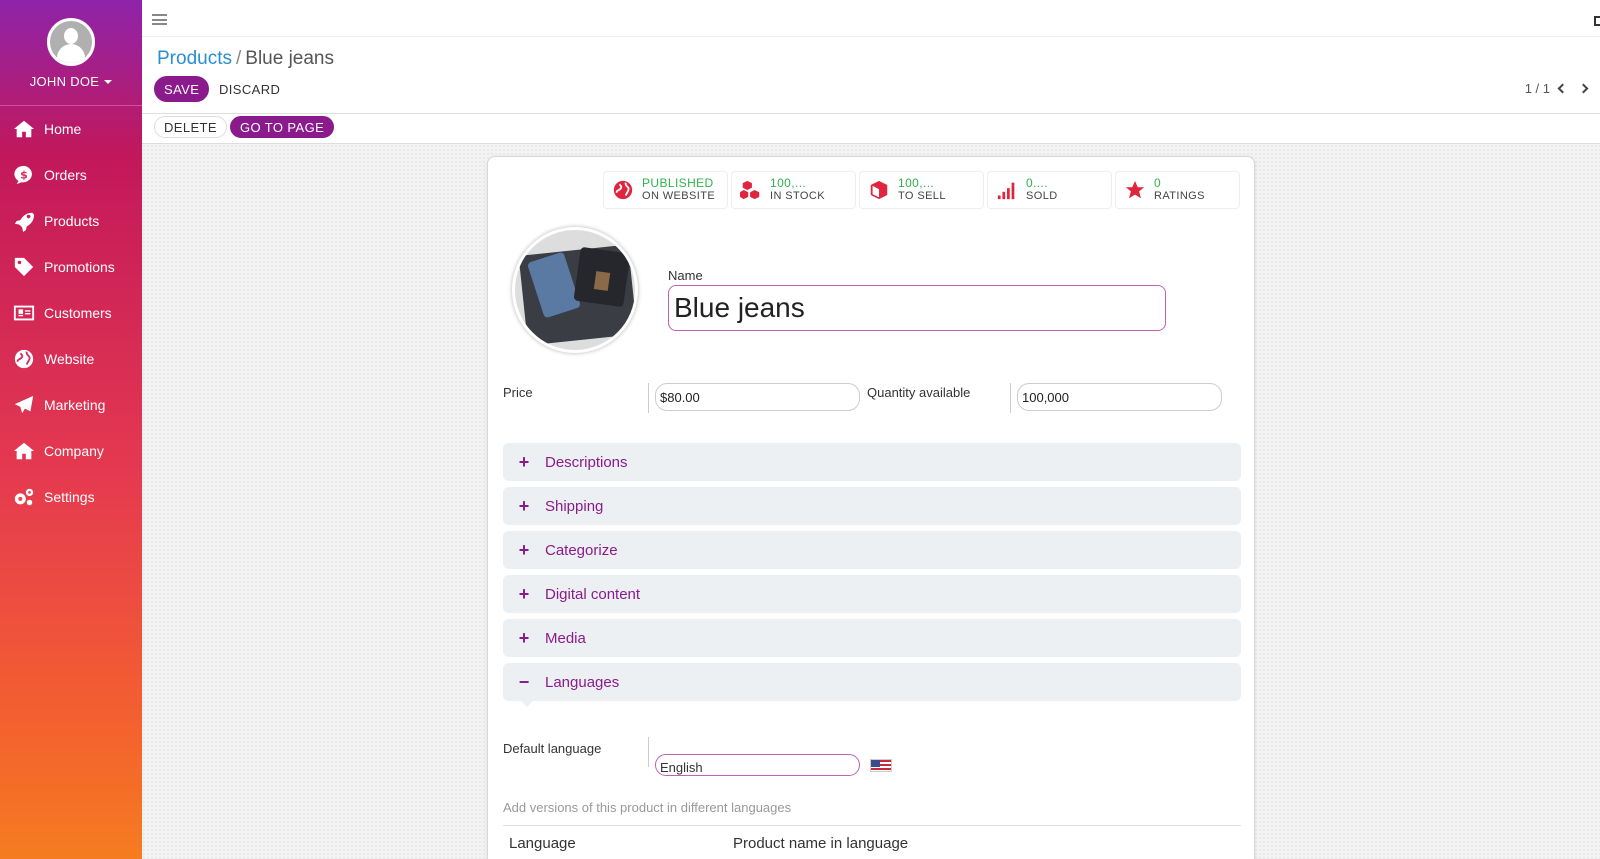  I want to click on section-shipping: + Shipping, so click(872, 506).